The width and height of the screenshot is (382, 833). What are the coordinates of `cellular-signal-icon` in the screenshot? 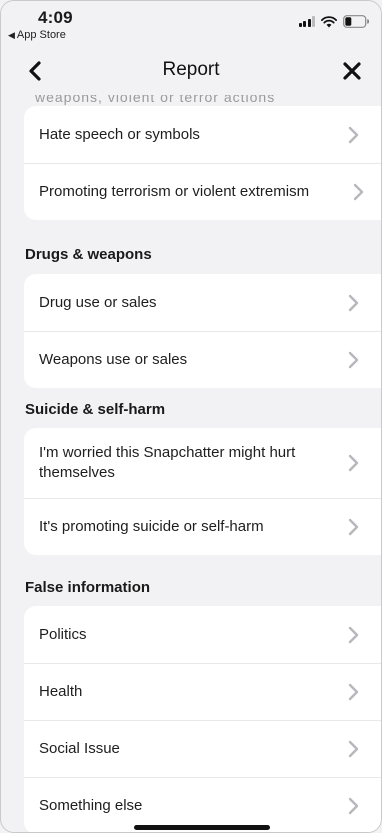 It's located at (306, 21).